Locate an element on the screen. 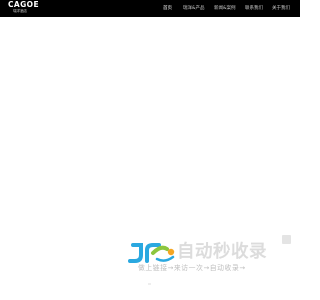 This screenshot has height=300, width=320. nav-item-home: 首页 is located at coordinates (167, 8).